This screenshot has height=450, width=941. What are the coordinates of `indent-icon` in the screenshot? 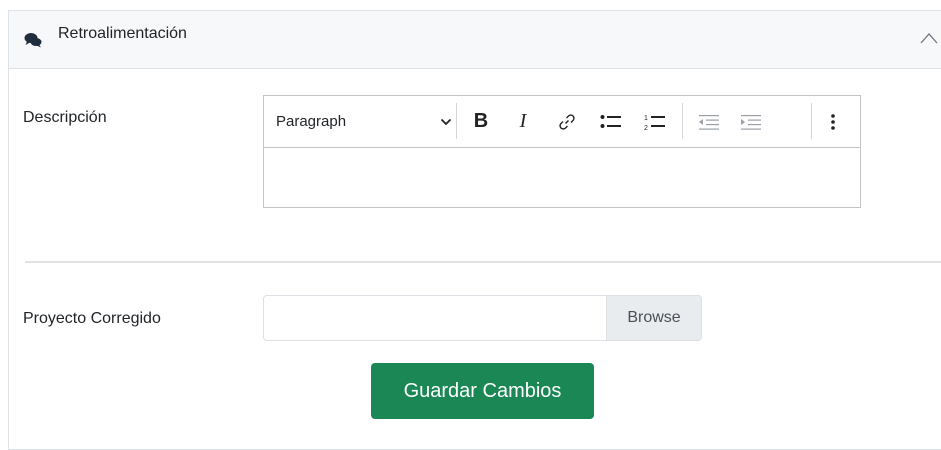 It's located at (751, 122).